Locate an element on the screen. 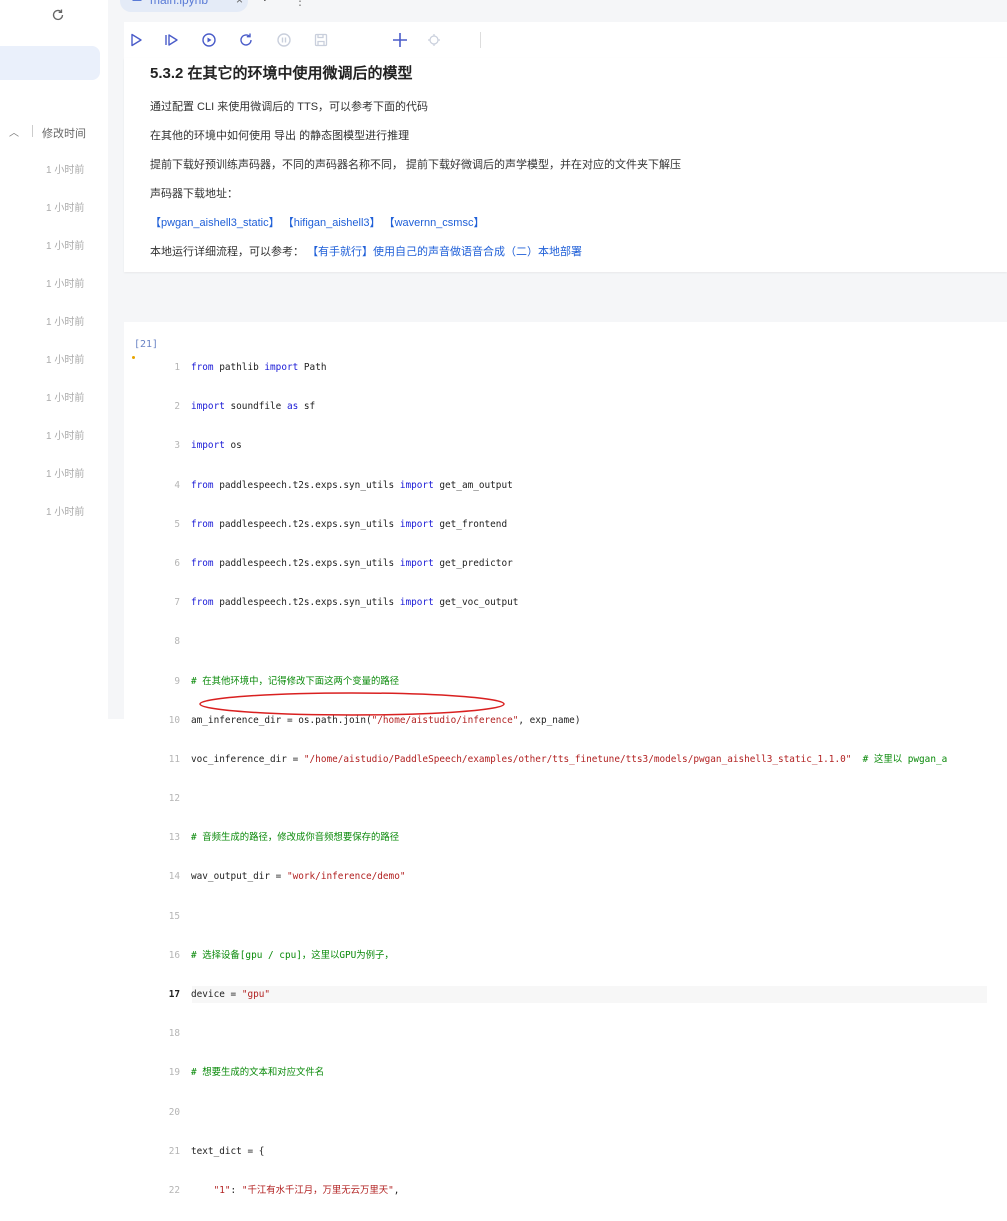  more-options-icon: ⋮ is located at coordinates (300, 4).